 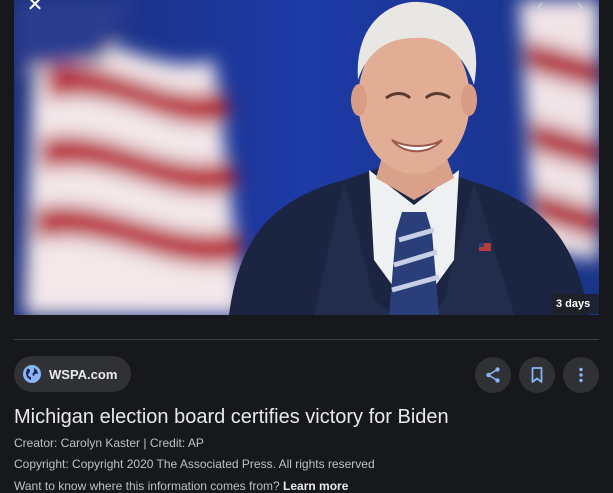 I want to click on save-button, so click(x=537, y=375).